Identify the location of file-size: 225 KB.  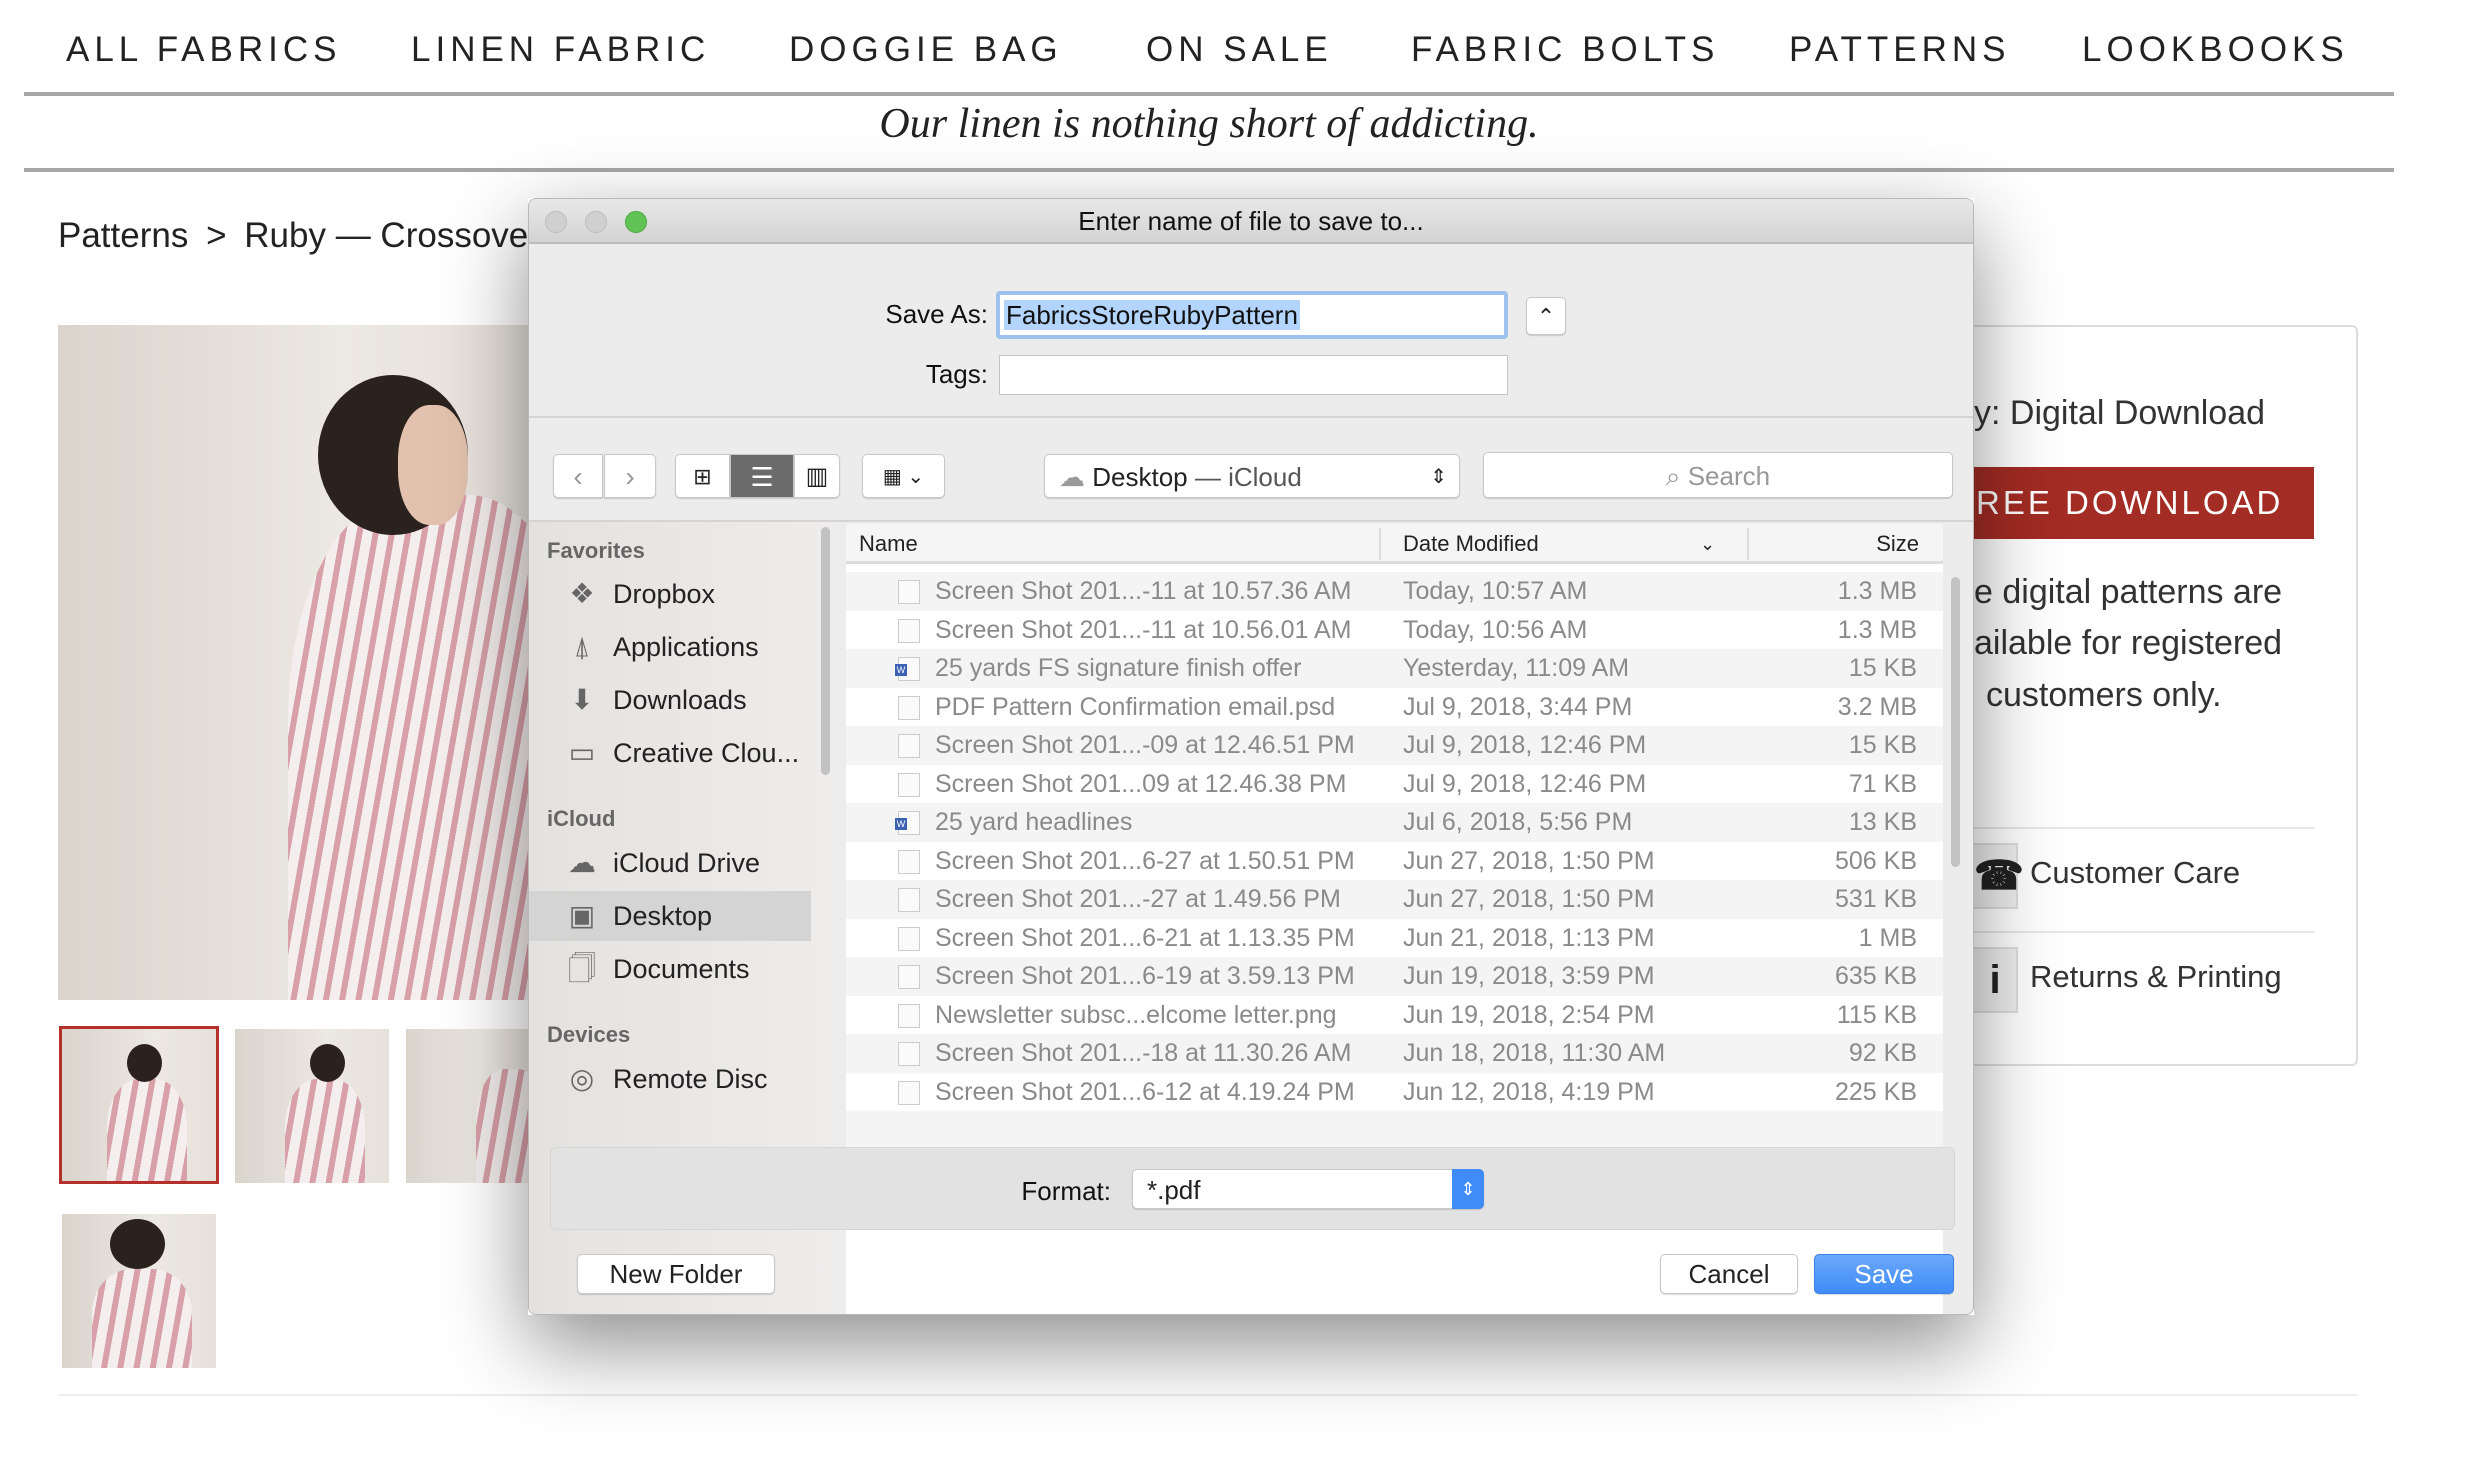
(1875, 1091).